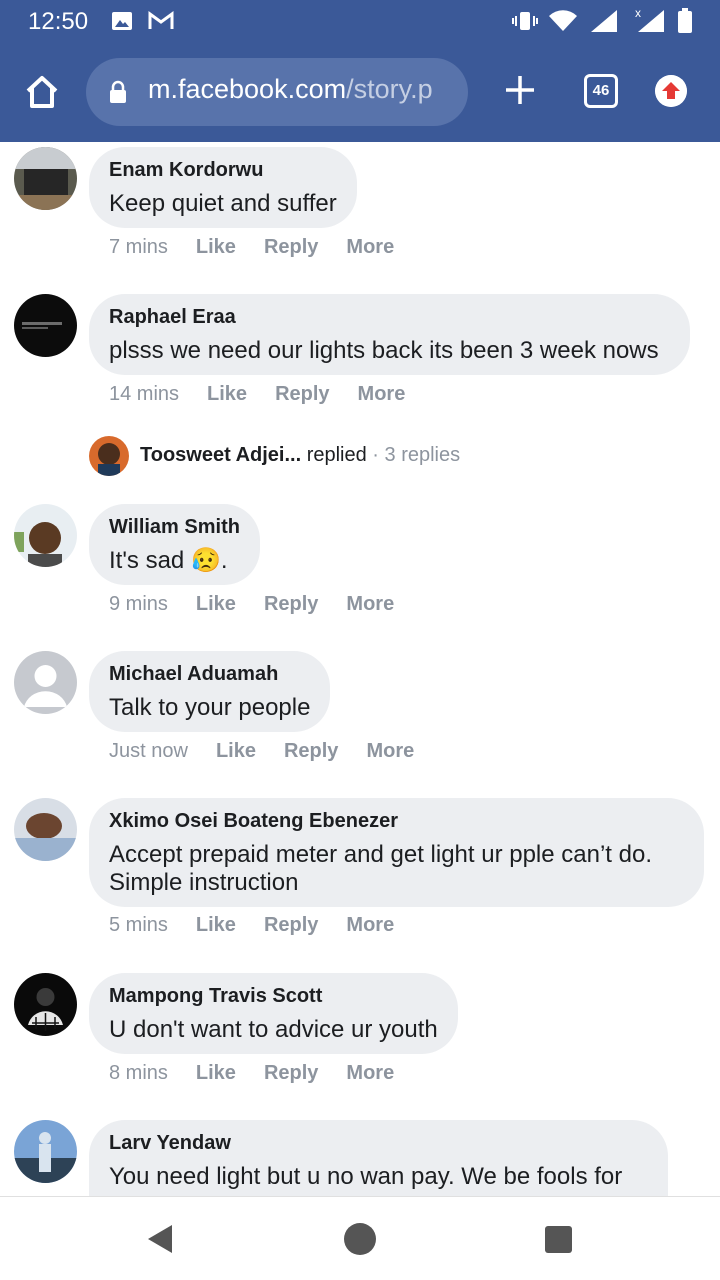 The image size is (720, 1280). I want to click on svg-text: x, so click(638, 13).